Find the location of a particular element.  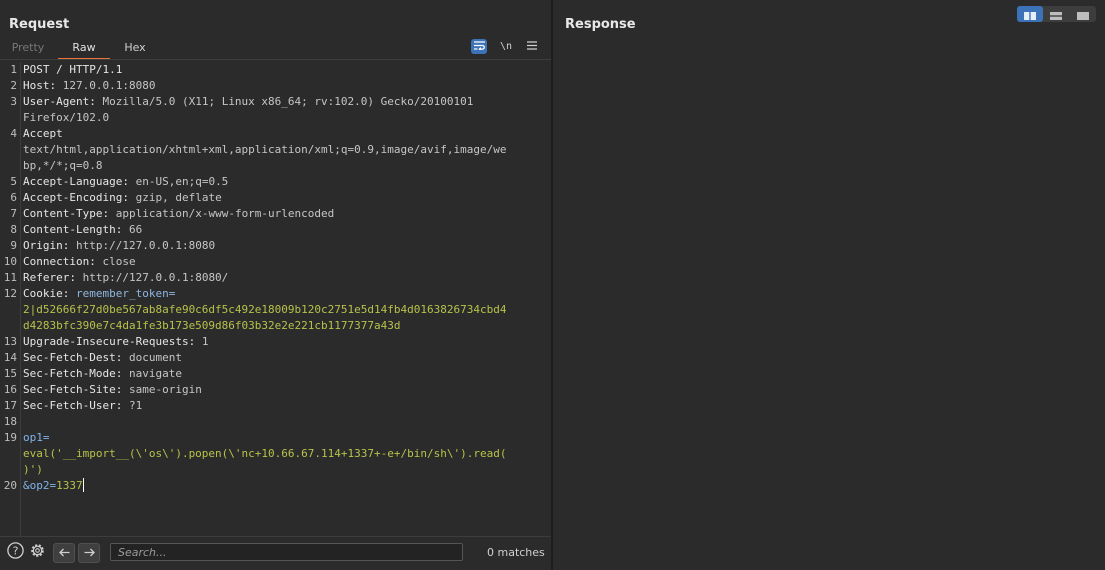

param-value: 1337 is located at coordinates (69, 485).